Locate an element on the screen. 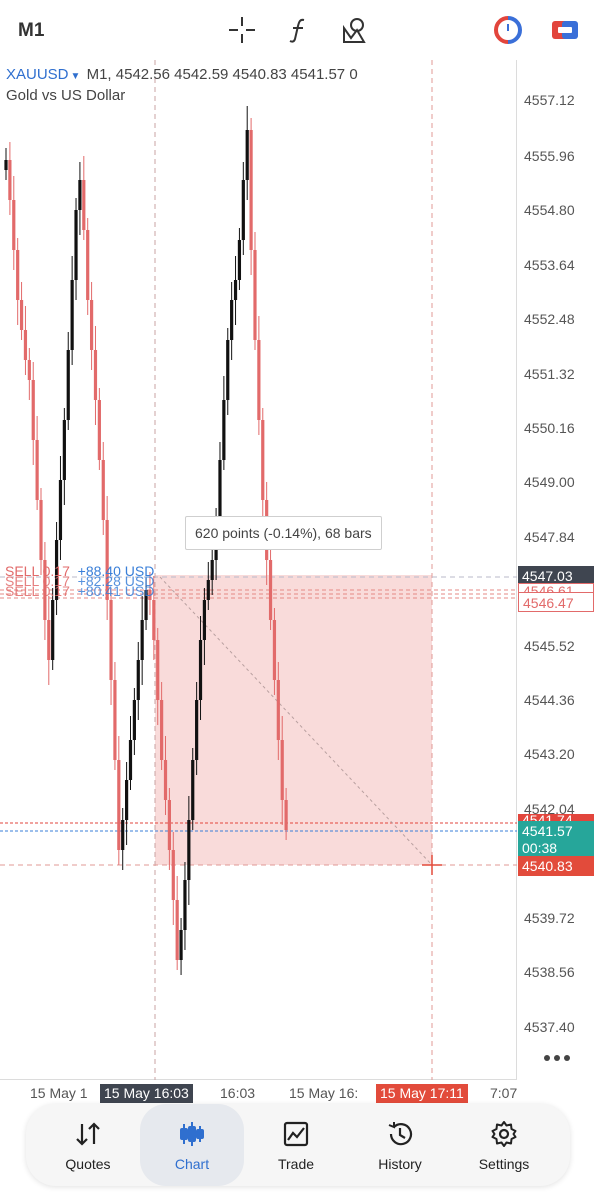  time-tick: 15 May 16: is located at coordinates (324, 1093).